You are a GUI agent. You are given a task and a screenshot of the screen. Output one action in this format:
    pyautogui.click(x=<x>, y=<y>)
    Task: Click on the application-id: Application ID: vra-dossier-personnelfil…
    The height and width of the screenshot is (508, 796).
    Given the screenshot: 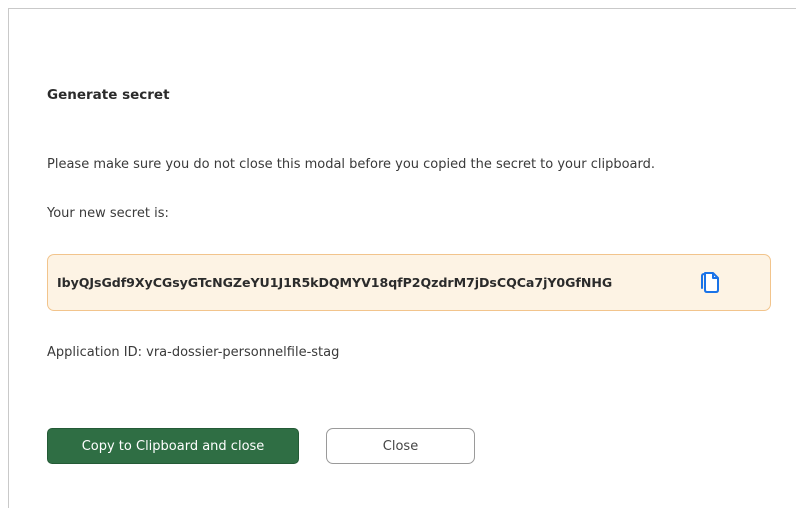 What is the action you would take?
    pyautogui.click(x=193, y=352)
    